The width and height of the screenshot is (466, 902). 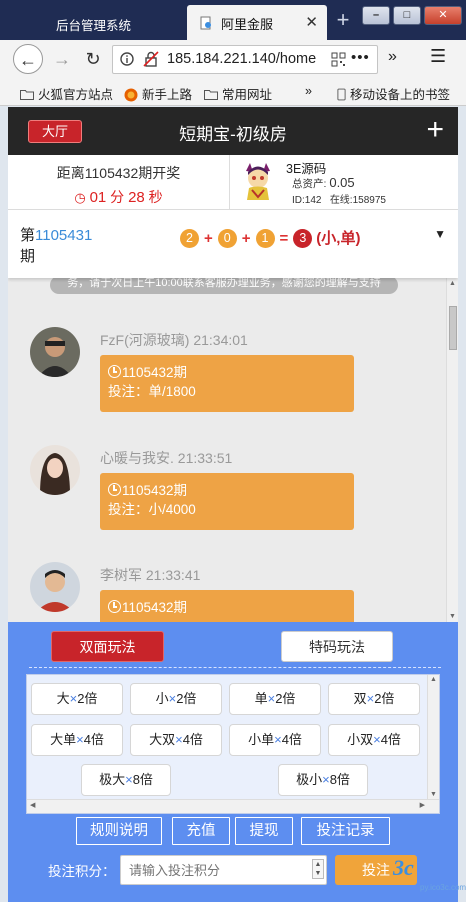 What do you see at coordinates (308, 91) in the screenshot?
I see `bookmarks-overflow-icon: »` at bounding box center [308, 91].